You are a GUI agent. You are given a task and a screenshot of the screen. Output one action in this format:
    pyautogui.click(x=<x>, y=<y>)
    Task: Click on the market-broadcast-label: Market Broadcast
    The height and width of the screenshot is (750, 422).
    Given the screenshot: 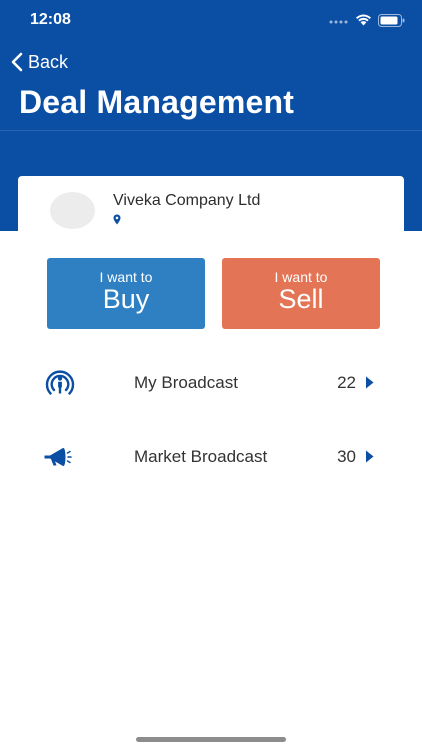 What is the action you would take?
    pyautogui.click(x=201, y=456)
    